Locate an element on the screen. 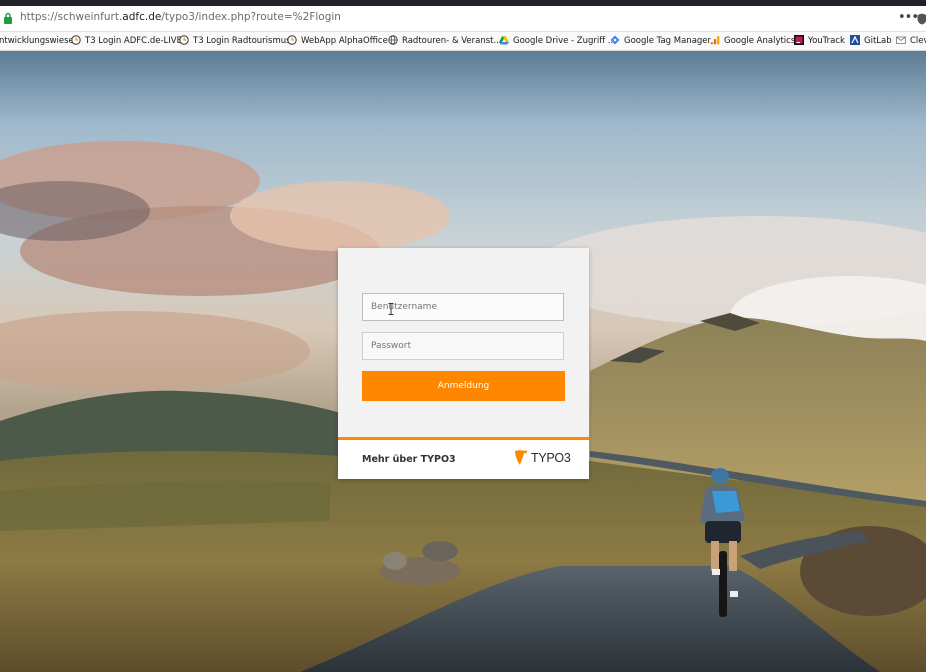 This screenshot has height=672, width=926. gitlab-icon is located at coordinates (855, 39).